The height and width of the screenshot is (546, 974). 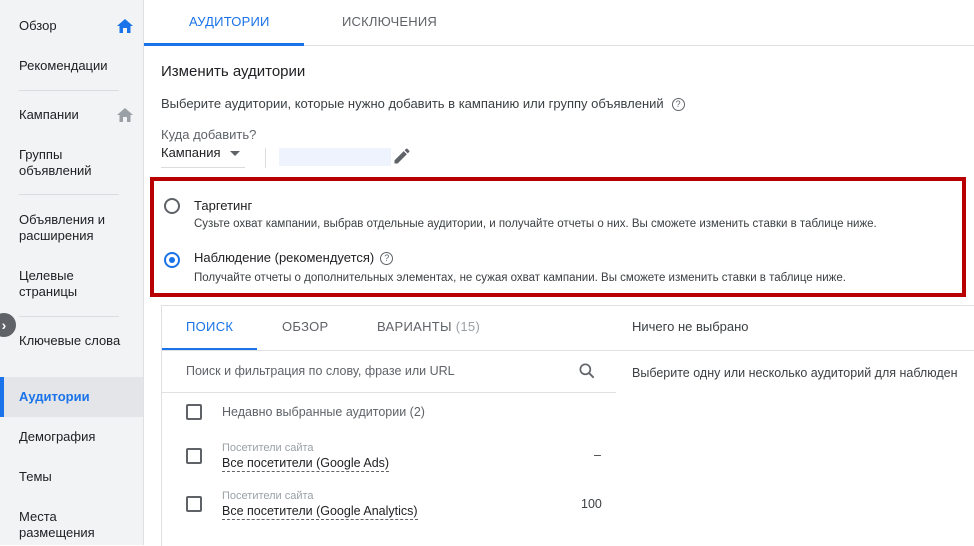 I want to click on audience-size: –, so click(x=597, y=455).